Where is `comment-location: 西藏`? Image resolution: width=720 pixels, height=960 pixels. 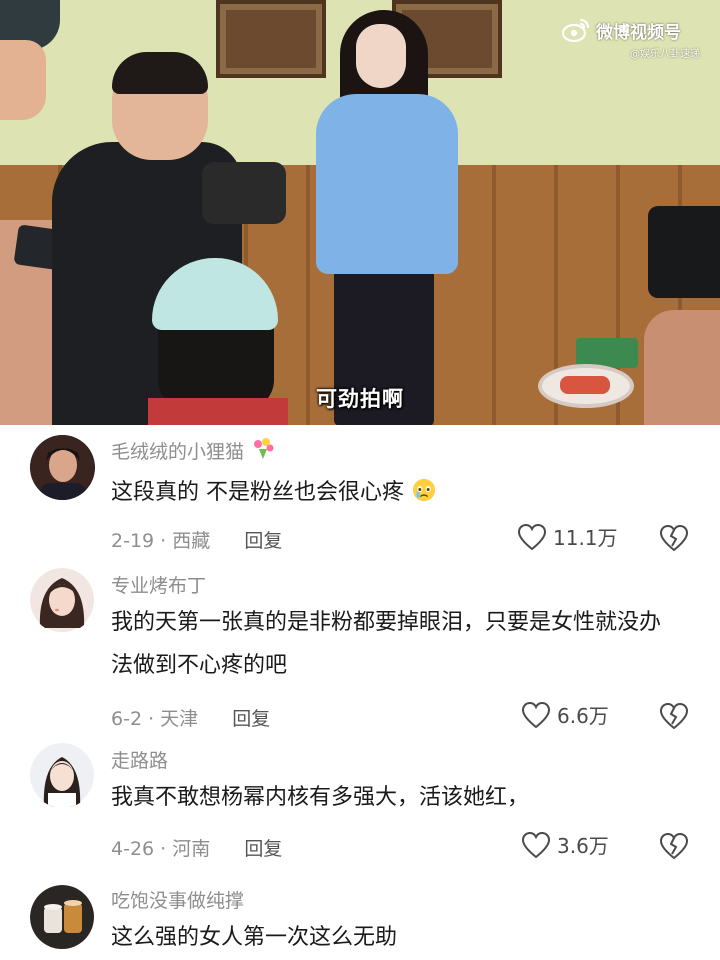
comment-location: 西藏 is located at coordinates (191, 541).